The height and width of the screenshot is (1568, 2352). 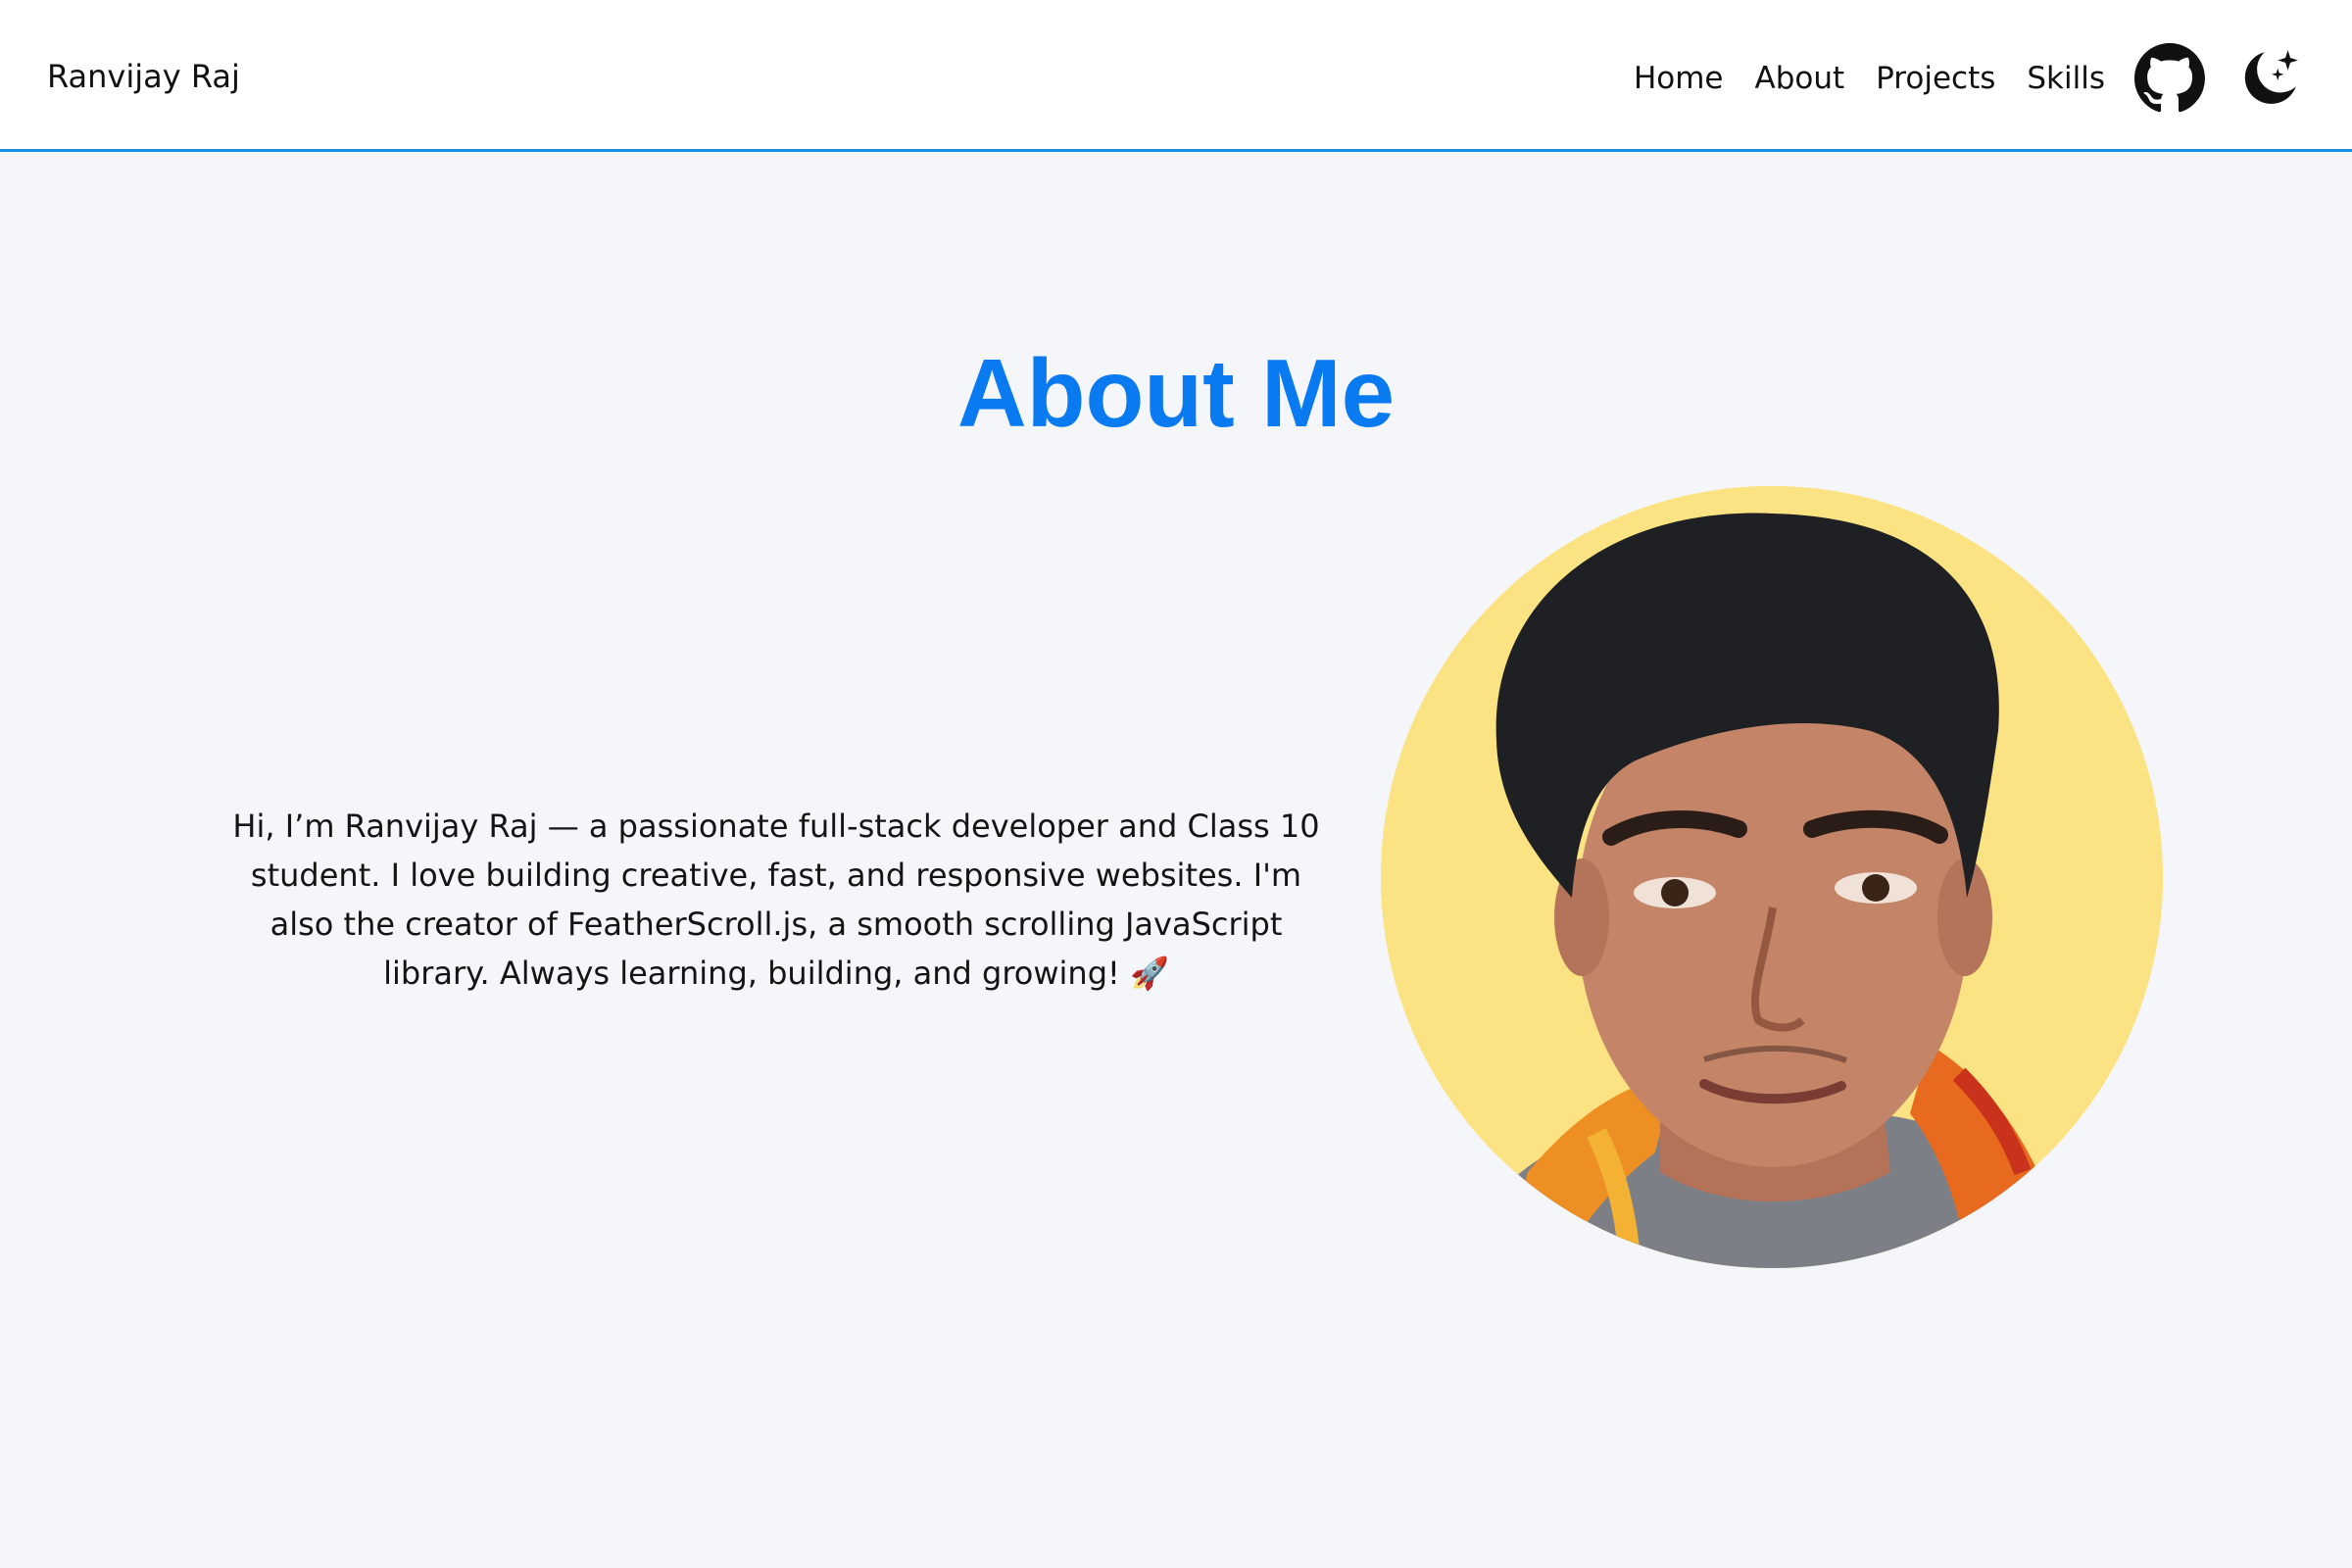 I want to click on nav-about-link: About, so click(x=1800, y=78).